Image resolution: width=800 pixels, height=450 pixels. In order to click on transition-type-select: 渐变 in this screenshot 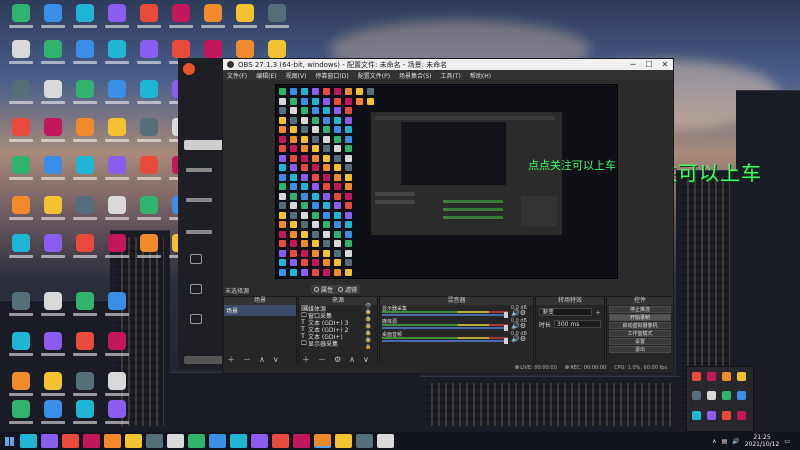, I will do `click(565, 312)`.